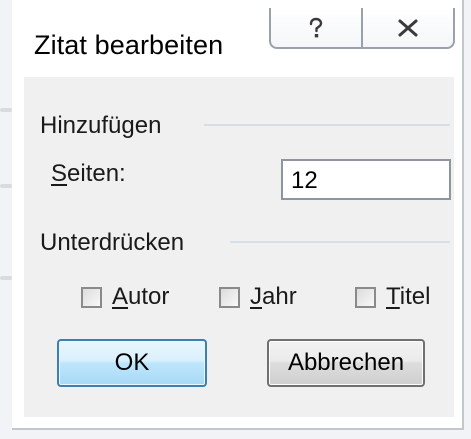 The image size is (471, 439). I want to click on title-checkbox, so click(365, 297).